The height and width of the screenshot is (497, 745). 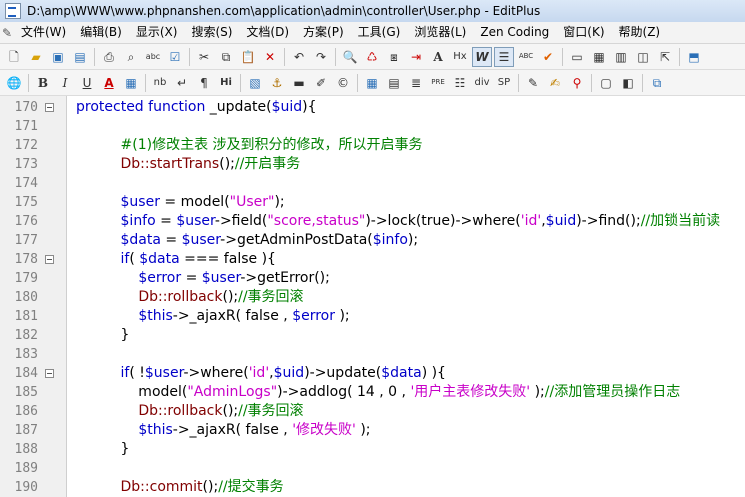 What do you see at coordinates (533, 83) in the screenshot?
I see `edit-icon: ✎` at bounding box center [533, 83].